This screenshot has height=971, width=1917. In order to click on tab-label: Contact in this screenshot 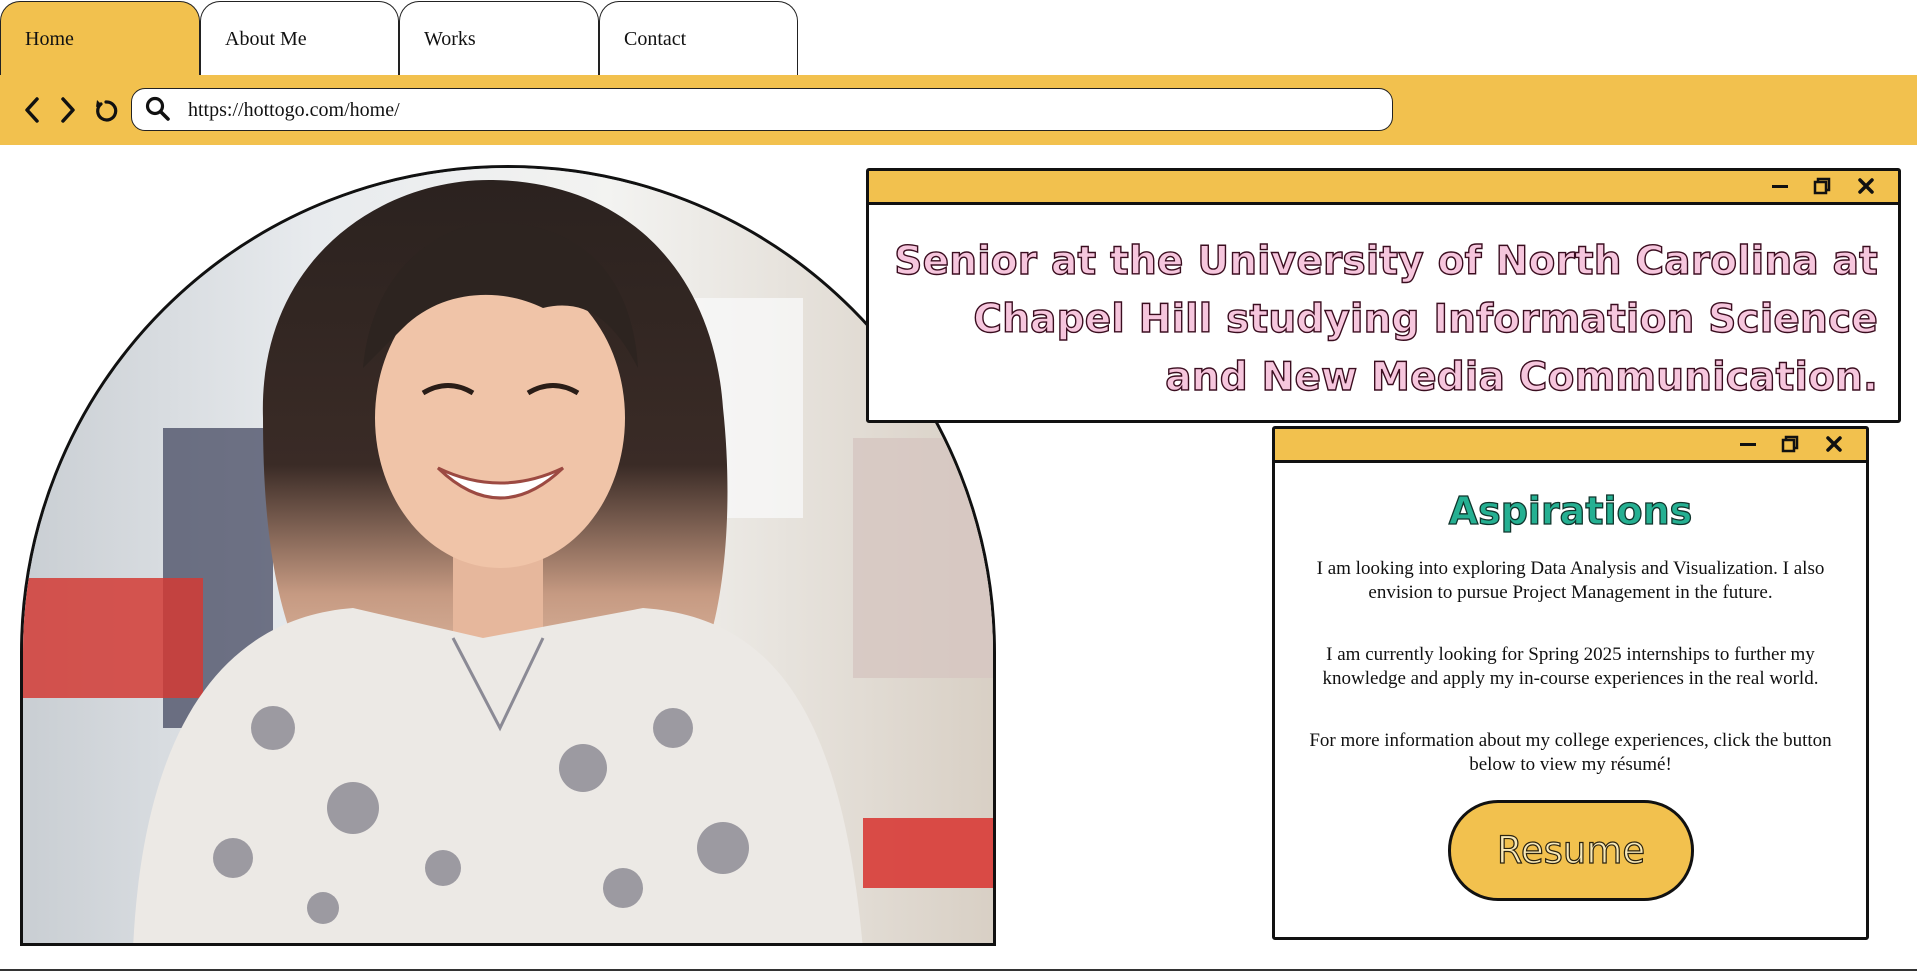, I will do `click(655, 39)`.